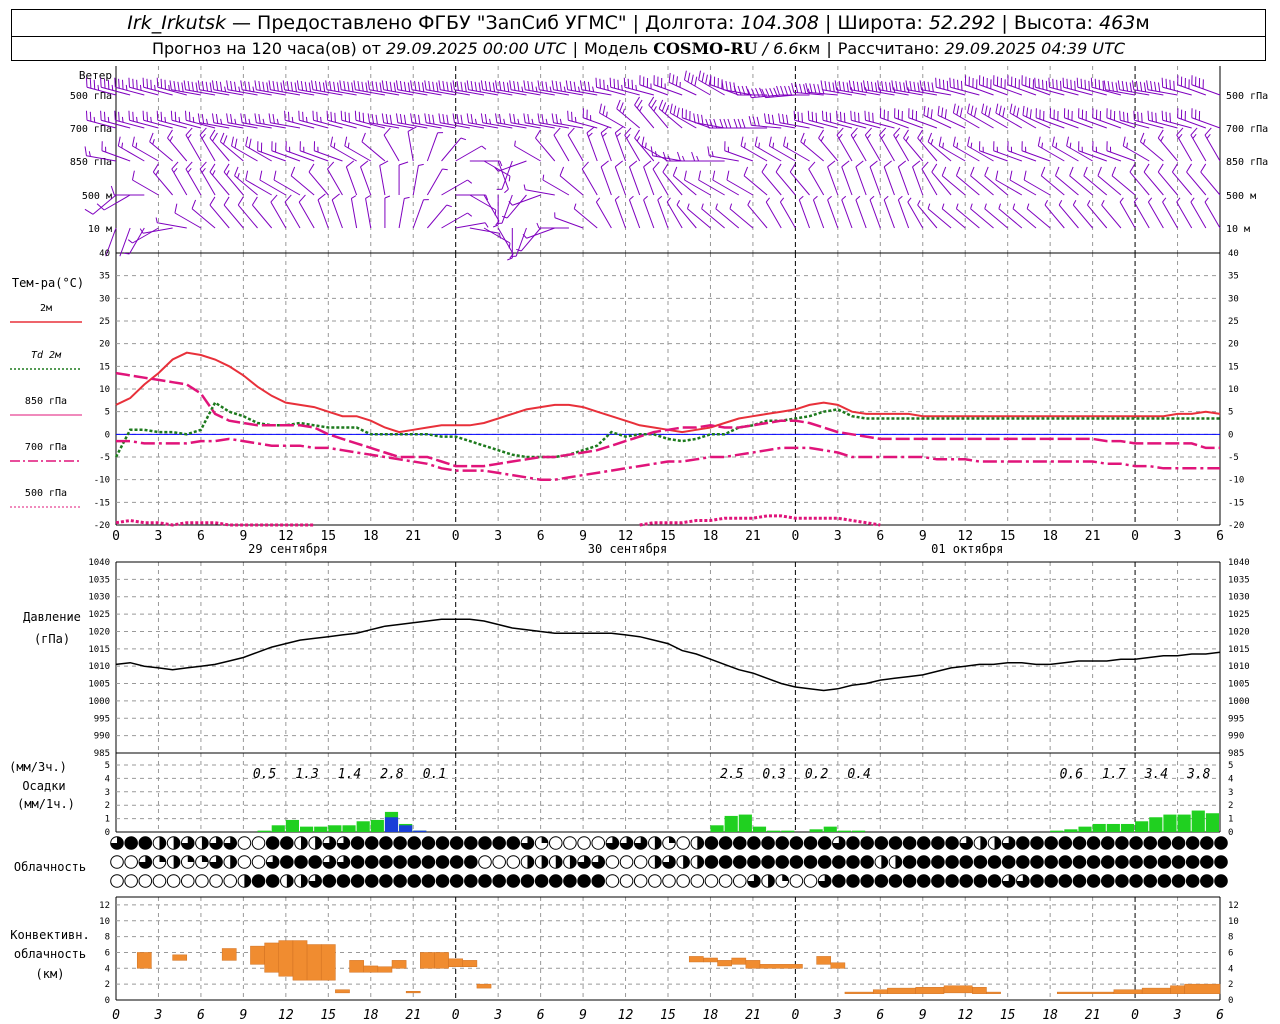  Describe the element at coordinates (1230, 820) in the screenshot. I see `precip-tick-right: 1` at that location.